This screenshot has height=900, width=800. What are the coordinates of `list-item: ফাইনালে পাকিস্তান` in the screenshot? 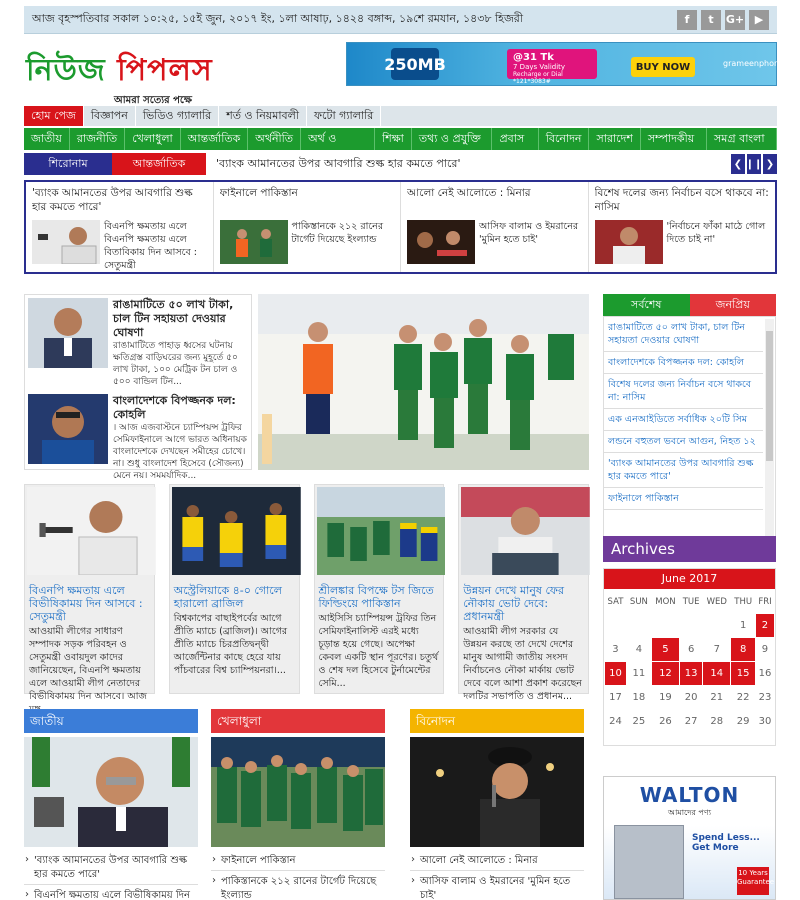 It's located at (683, 499).